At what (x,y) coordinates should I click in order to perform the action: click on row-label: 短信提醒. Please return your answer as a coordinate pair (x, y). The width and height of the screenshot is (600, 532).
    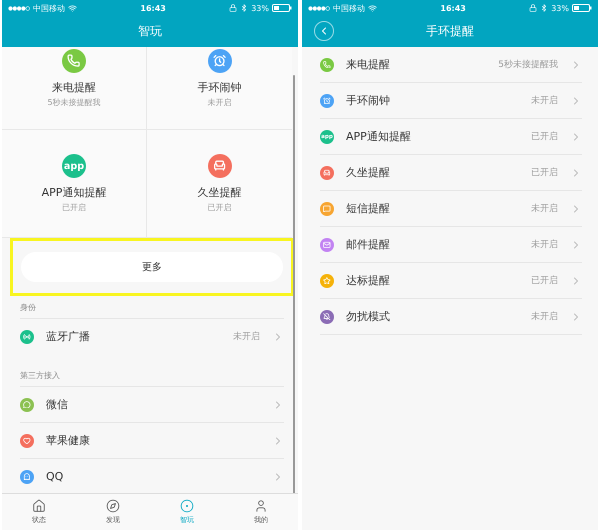
    Looking at the image, I should click on (368, 208).